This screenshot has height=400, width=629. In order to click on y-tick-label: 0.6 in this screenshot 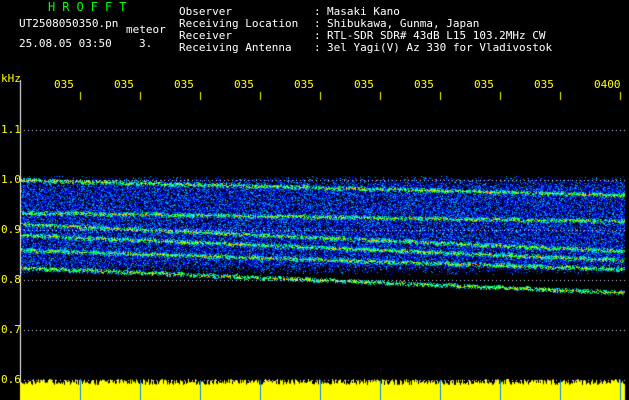, I will do `click(11, 379)`.